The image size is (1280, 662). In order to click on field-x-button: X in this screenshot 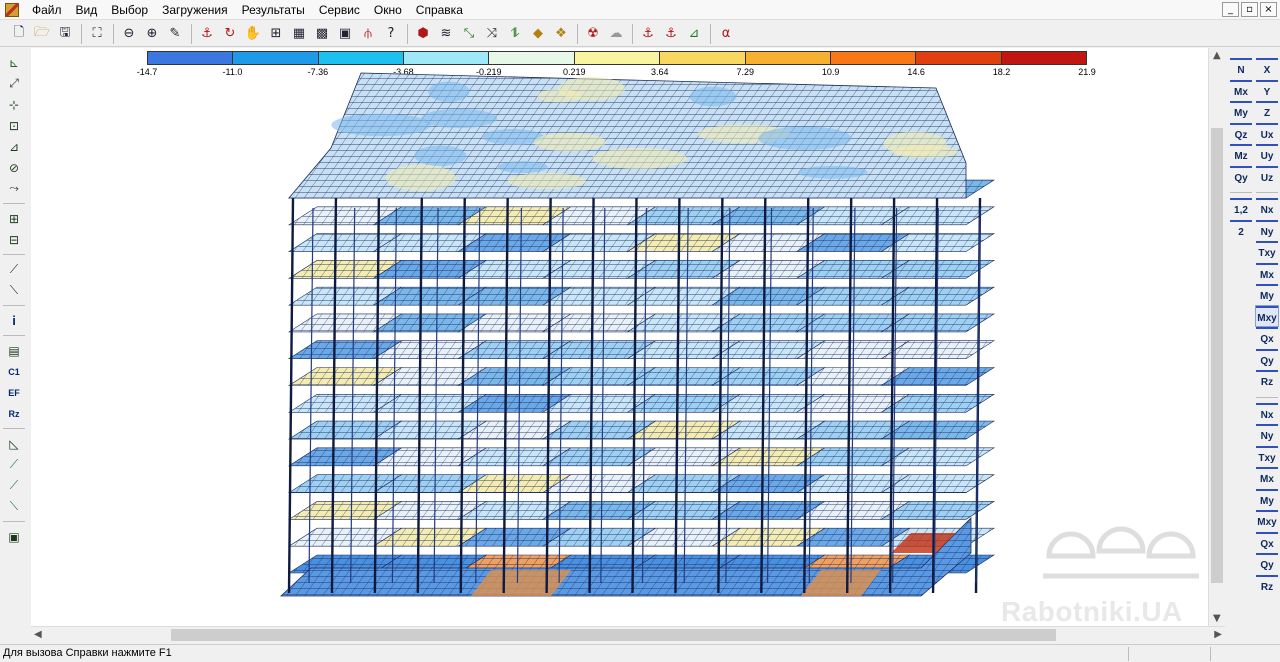, I will do `click(1267, 68)`.